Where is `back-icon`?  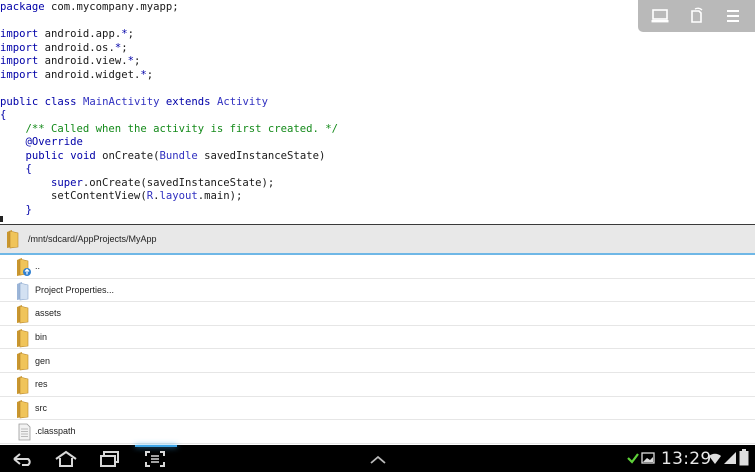
back-icon is located at coordinates (22, 459).